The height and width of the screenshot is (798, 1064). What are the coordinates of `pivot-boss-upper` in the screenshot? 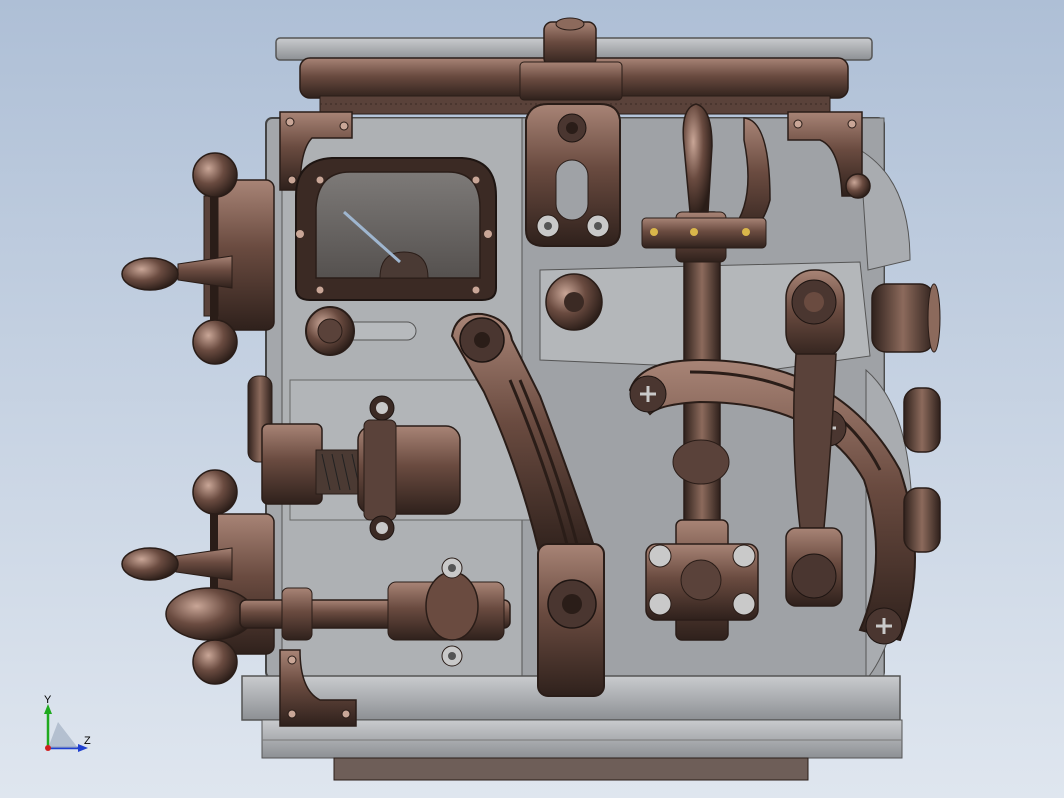 It's located at (574, 302).